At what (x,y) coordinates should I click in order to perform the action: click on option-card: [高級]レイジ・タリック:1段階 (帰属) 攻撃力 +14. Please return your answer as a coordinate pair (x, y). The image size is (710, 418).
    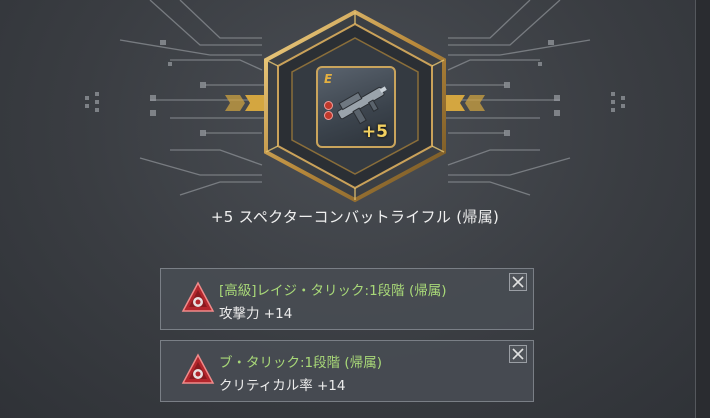
    Looking at the image, I should click on (347, 299).